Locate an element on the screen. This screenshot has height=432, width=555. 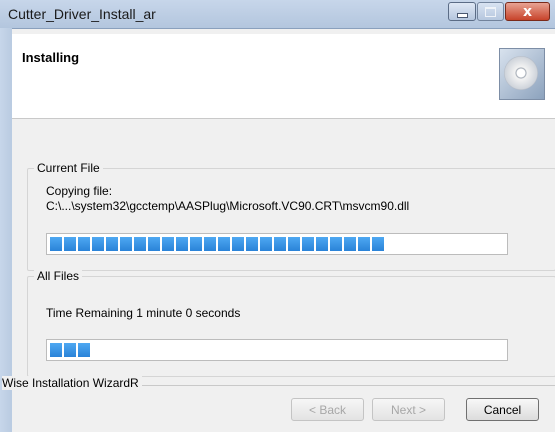
back-button: < Back is located at coordinates (327, 409).